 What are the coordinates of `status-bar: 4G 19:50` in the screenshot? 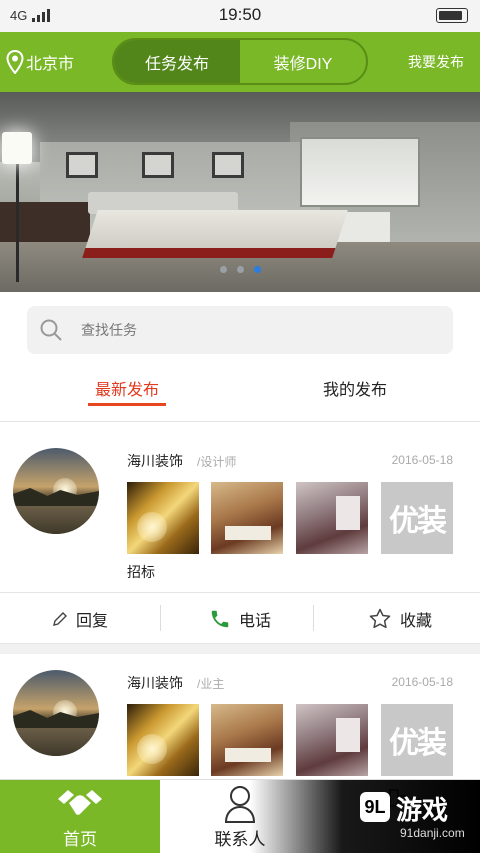 It's located at (240, 16).